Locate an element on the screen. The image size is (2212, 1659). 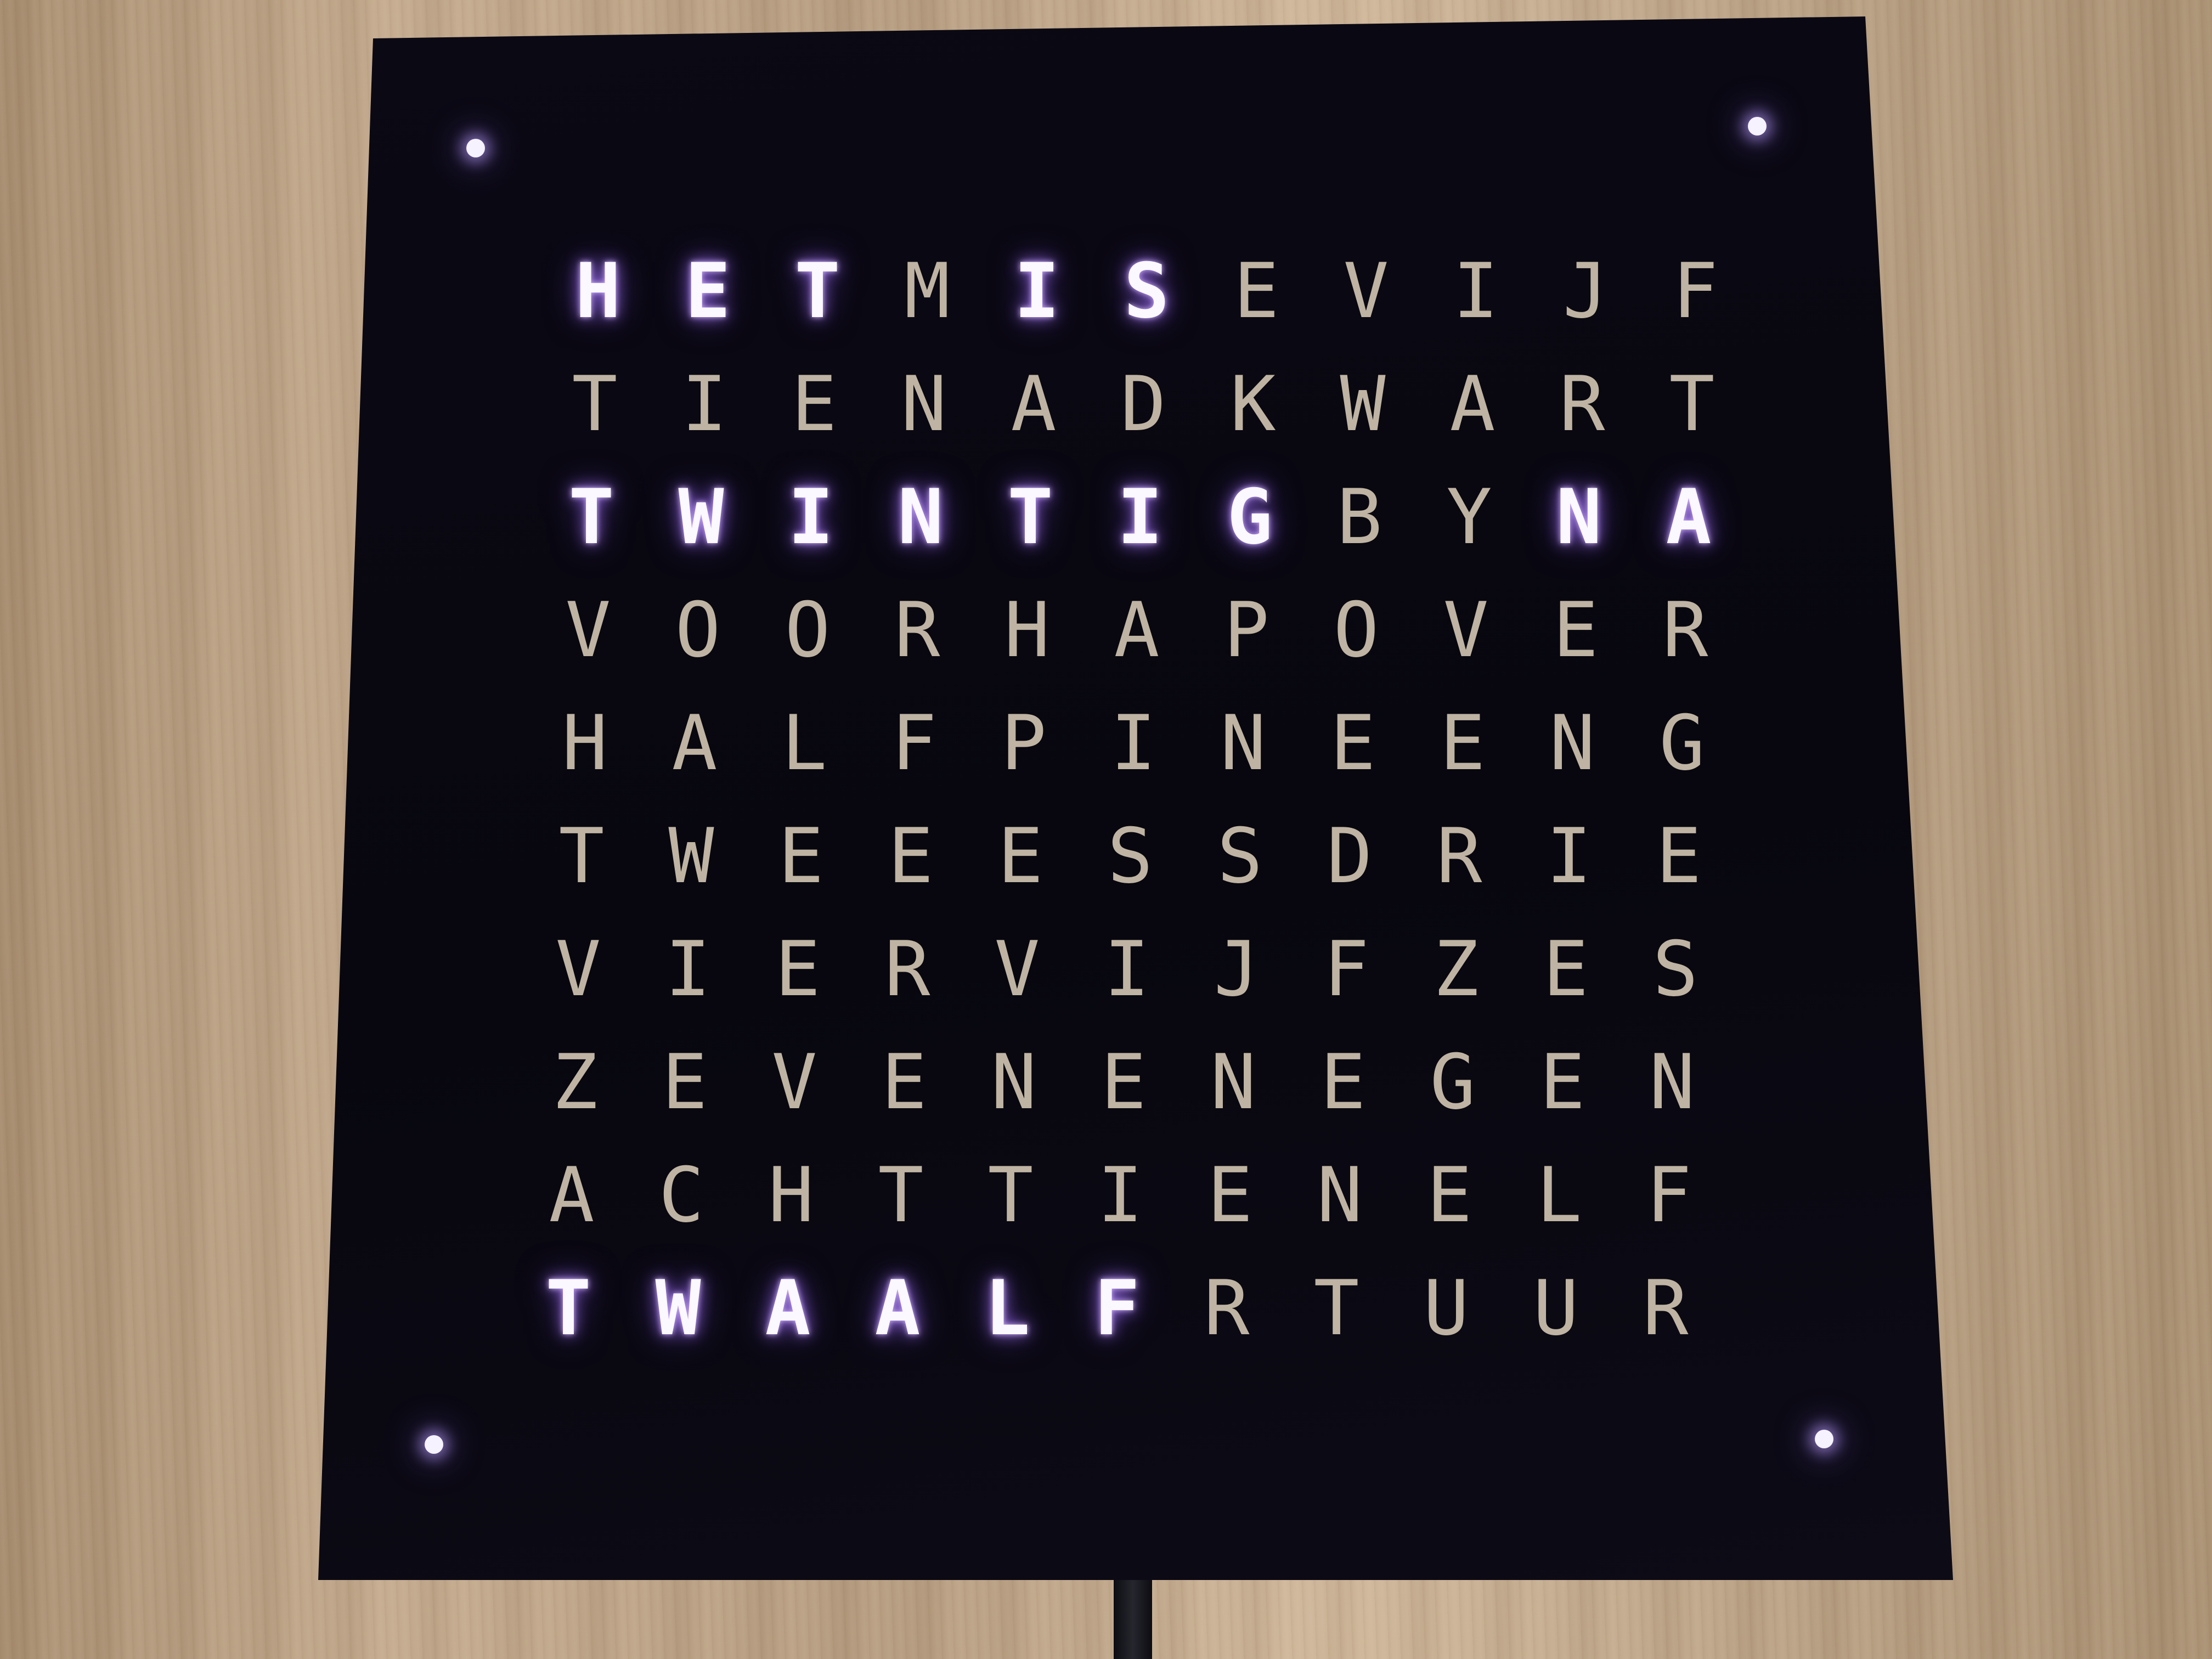
letter-row: TWINTIGBYNA is located at coordinates (1140, 517).